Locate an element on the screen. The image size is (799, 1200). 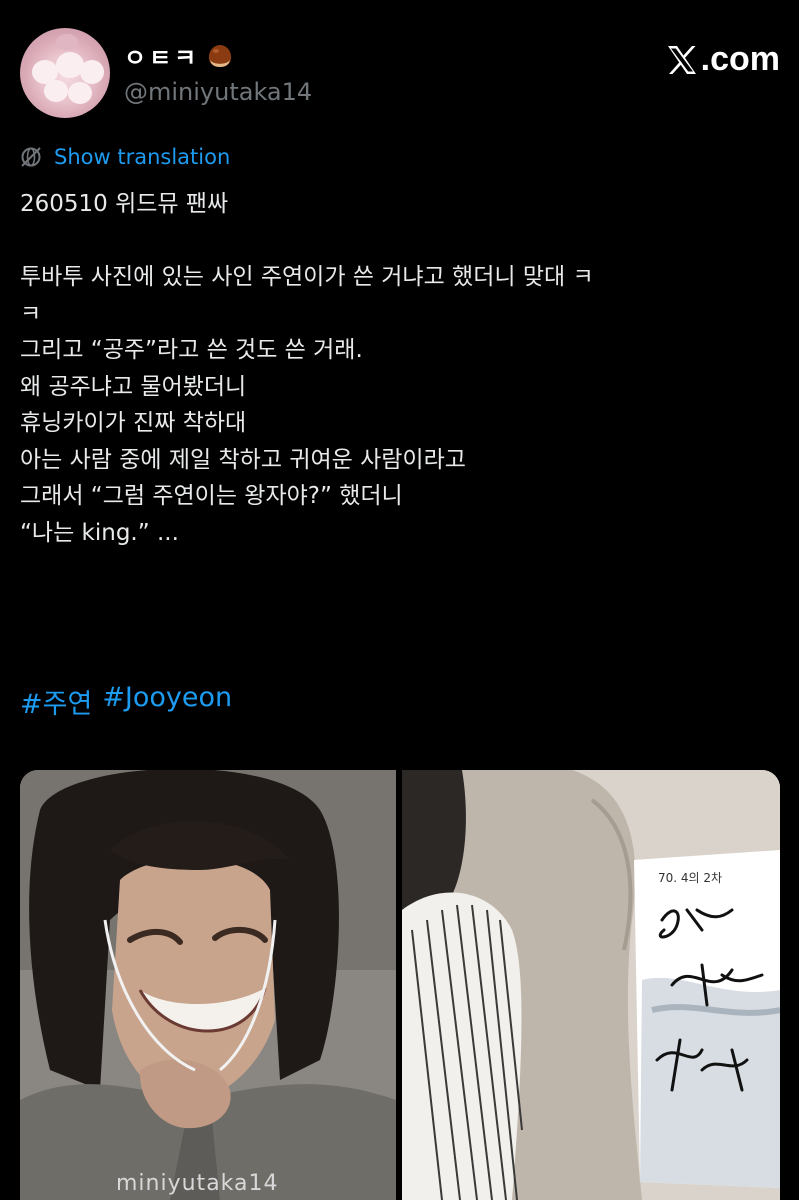
tweet-header: ㅇㅌㅋ @miniyutaka14 .com is located at coordinates (400, 73).